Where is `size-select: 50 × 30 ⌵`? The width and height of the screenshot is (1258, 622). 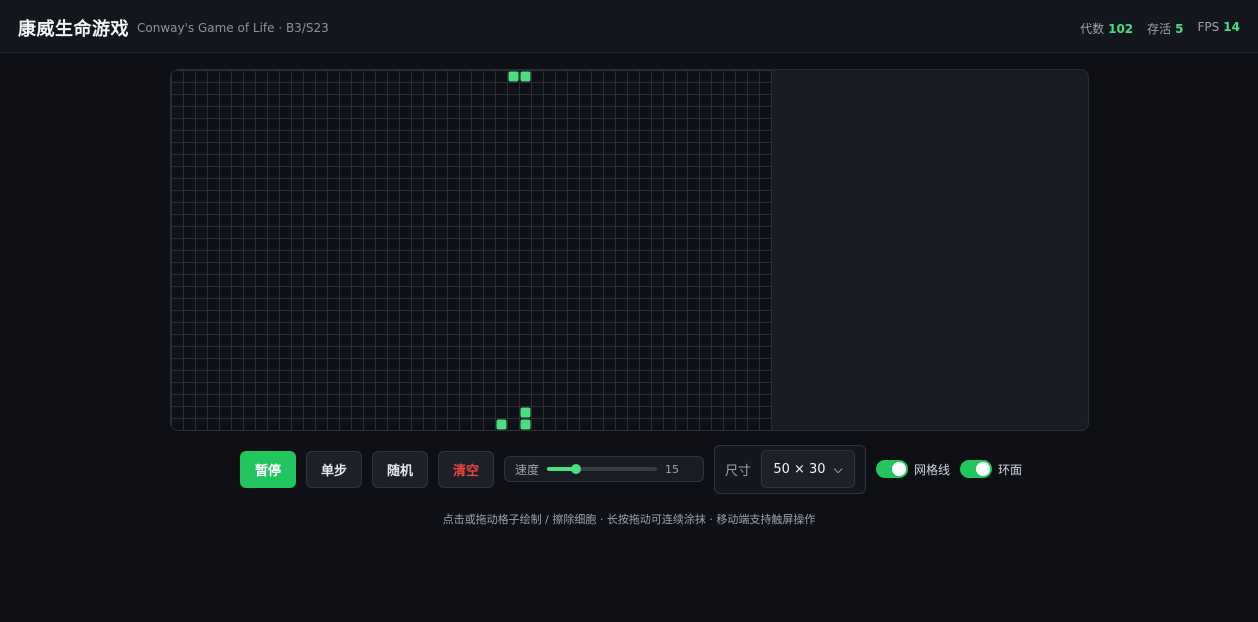
size-select: 50 × 30 ⌵ is located at coordinates (808, 469).